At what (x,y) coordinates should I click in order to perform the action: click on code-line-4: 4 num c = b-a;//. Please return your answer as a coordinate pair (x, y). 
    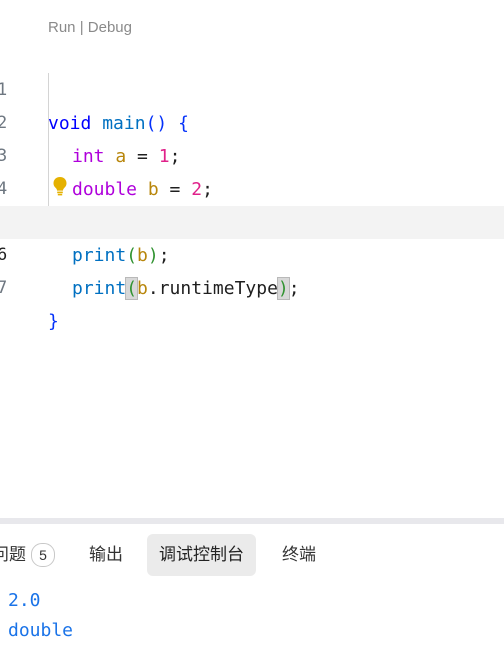
    Looking at the image, I should click on (252, 186).